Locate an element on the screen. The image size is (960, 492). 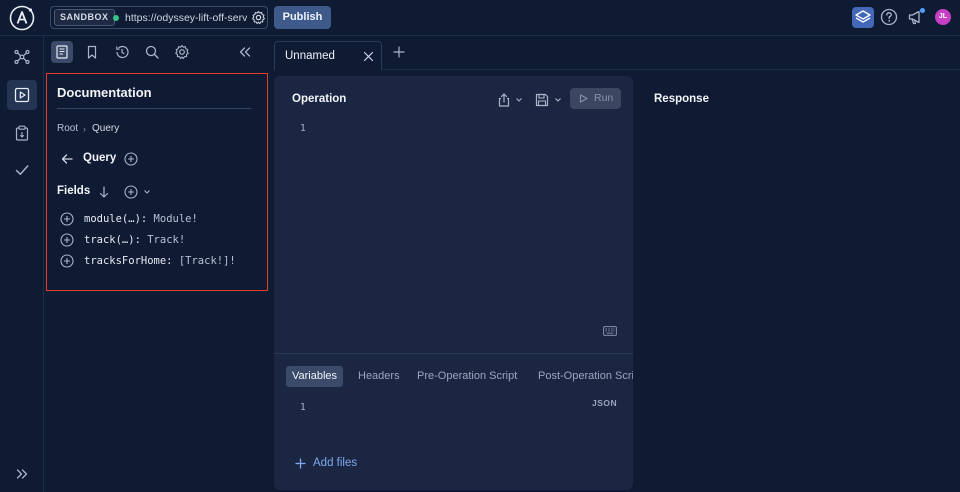
sandbox-badge: SANDBOX is located at coordinates (84, 17).